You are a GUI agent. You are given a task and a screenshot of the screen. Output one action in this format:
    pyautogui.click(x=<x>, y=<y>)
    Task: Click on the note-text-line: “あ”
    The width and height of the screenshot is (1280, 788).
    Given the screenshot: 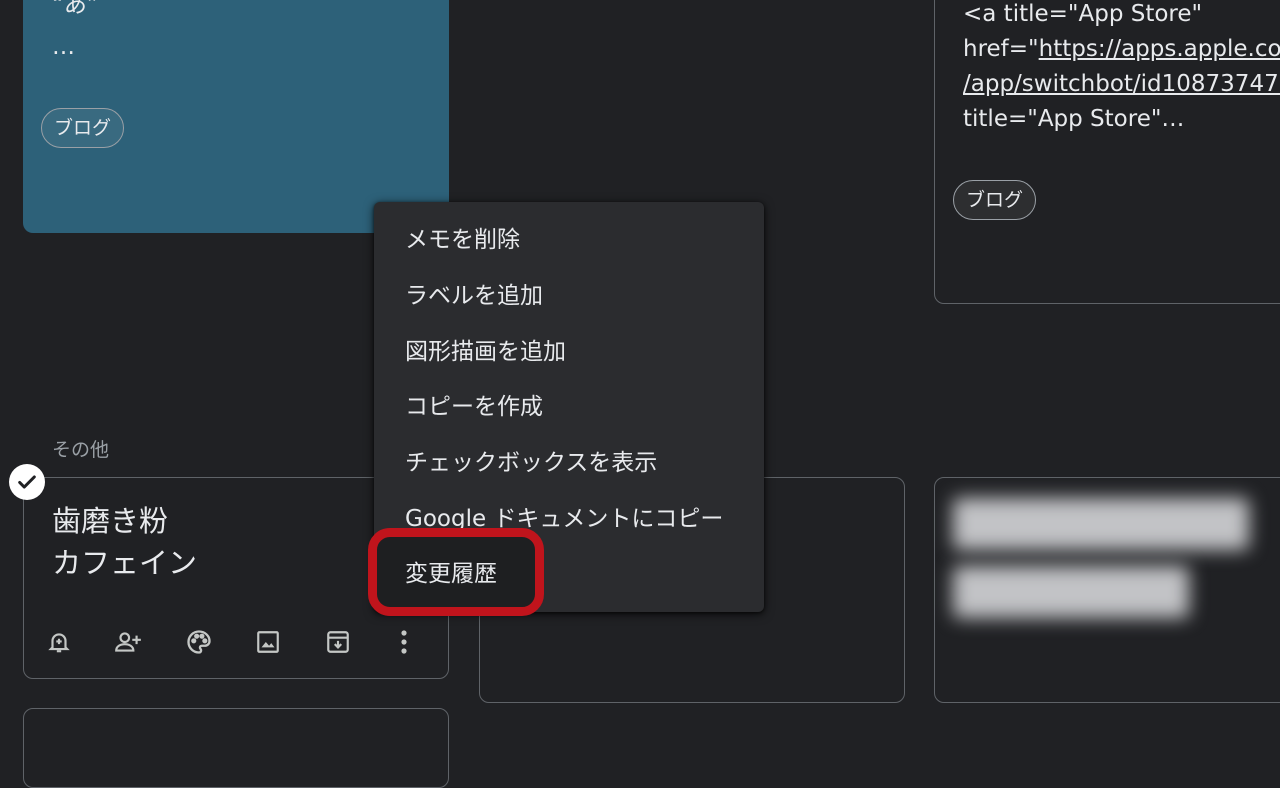 What is the action you would take?
    pyautogui.click(x=75, y=9)
    